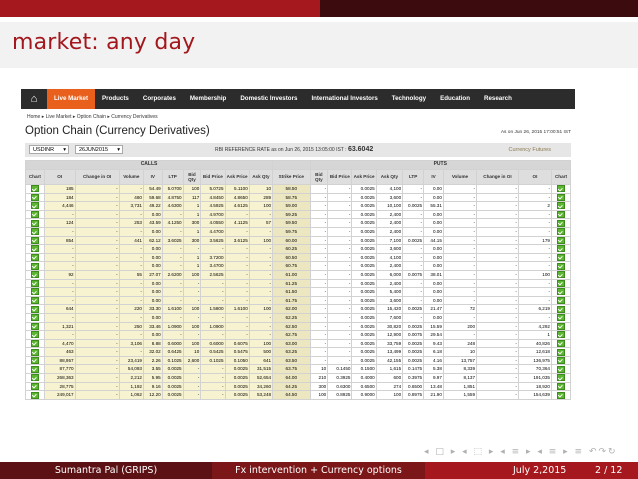 This screenshot has height=479, width=638. What do you see at coordinates (172, 177) in the screenshot?
I see `column-header: LTP` at bounding box center [172, 177].